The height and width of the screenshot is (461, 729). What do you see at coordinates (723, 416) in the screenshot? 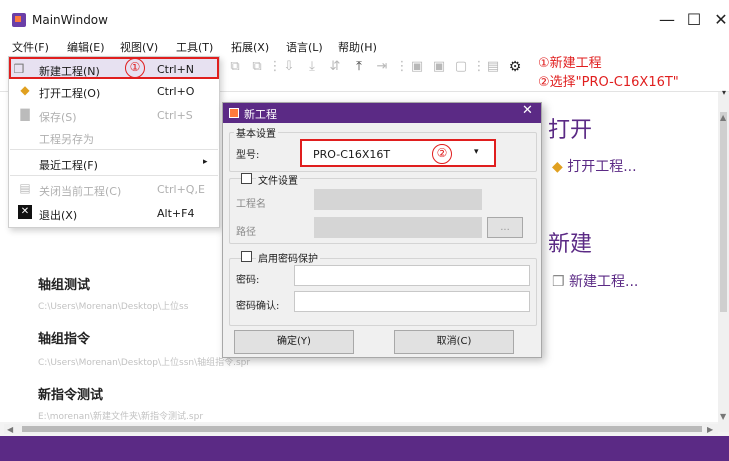
I see `scroll-down-icon: ▼` at bounding box center [723, 416].